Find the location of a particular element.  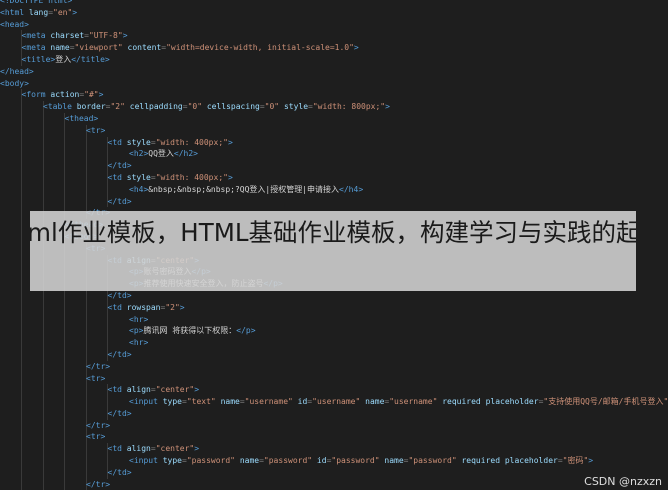

code-line-content: <html lang="en"> is located at coordinates (38, 12).